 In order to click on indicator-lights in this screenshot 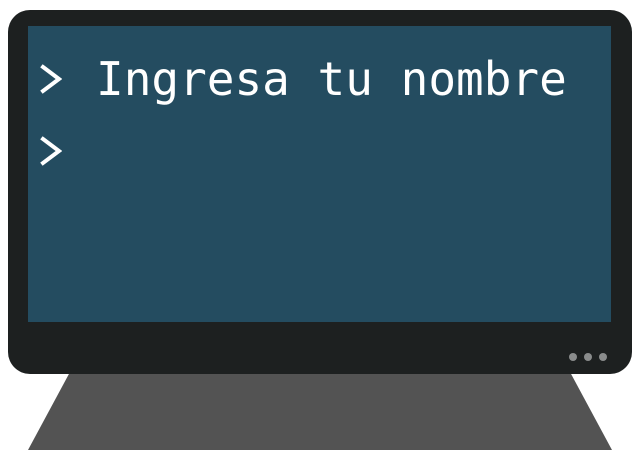, I will do `click(588, 357)`.